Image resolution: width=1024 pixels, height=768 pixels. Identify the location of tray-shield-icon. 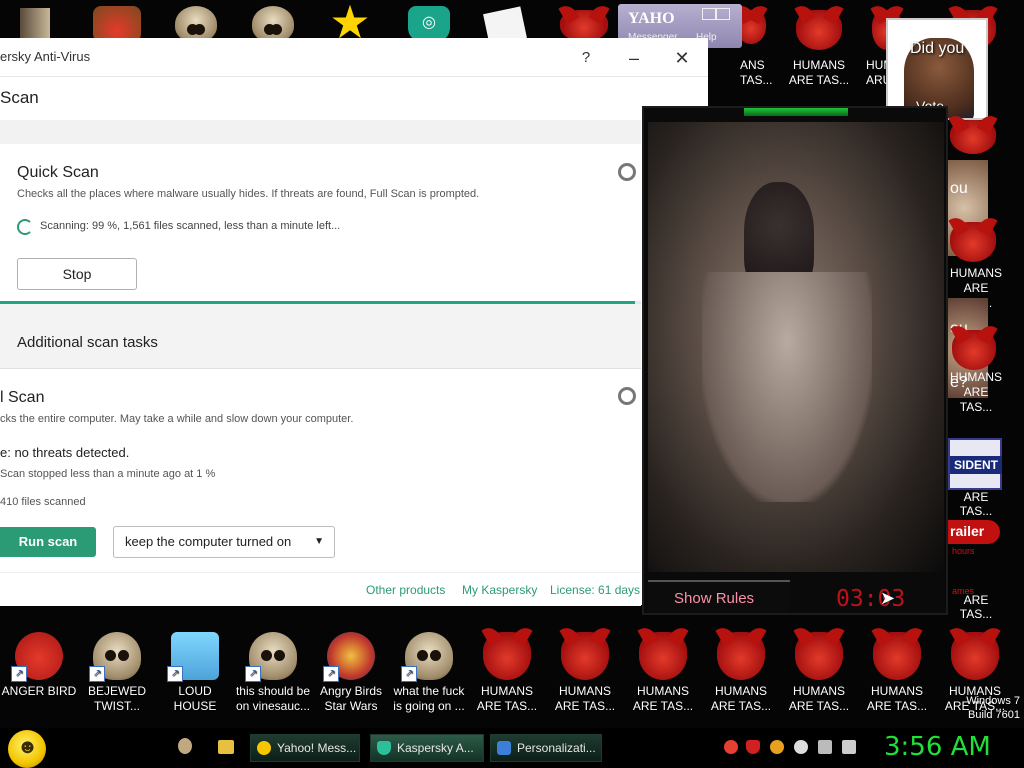
(753, 747).